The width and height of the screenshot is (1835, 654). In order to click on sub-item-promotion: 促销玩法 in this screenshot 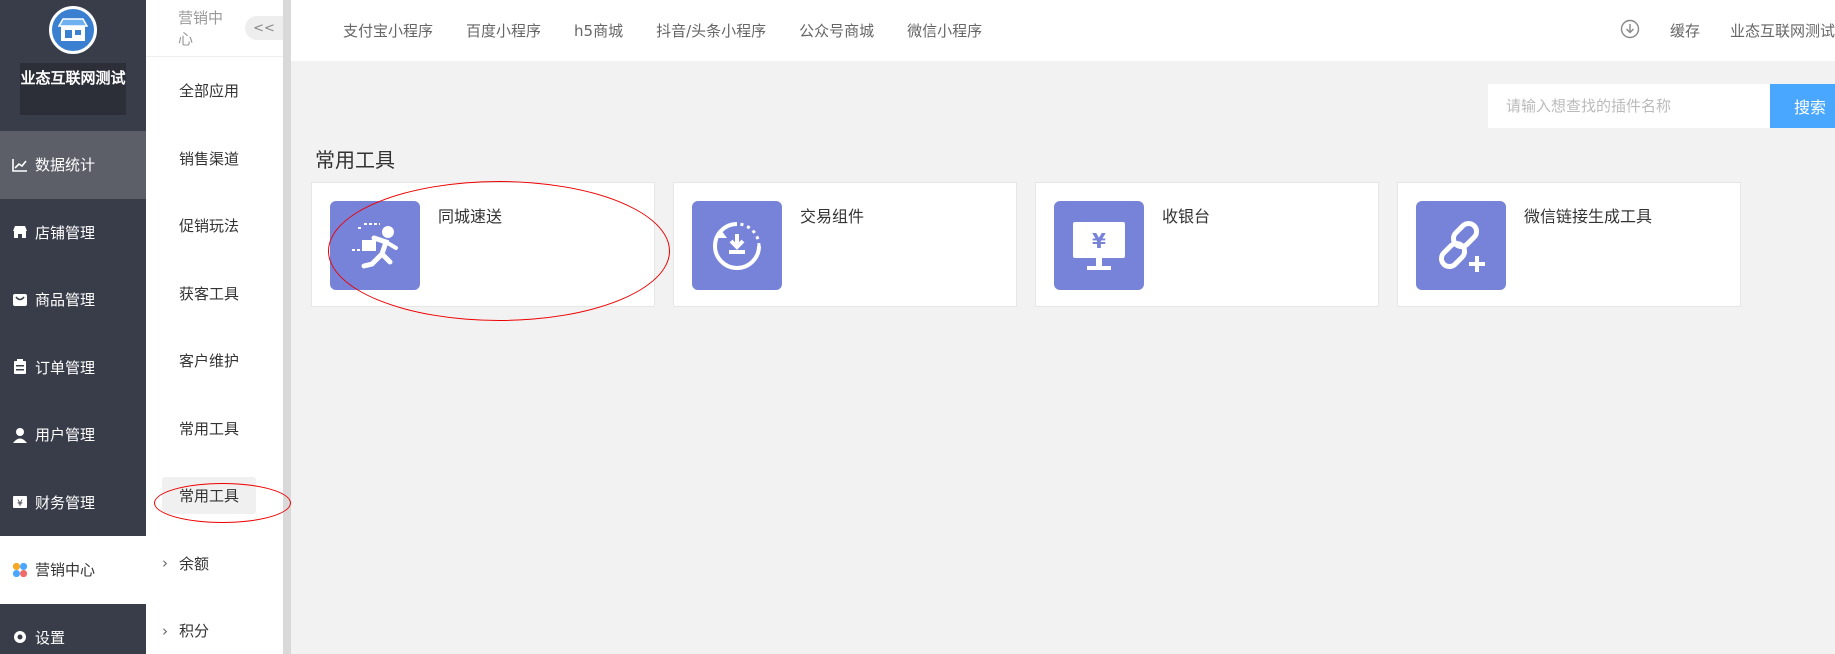, I will do `click(214, 226)`.